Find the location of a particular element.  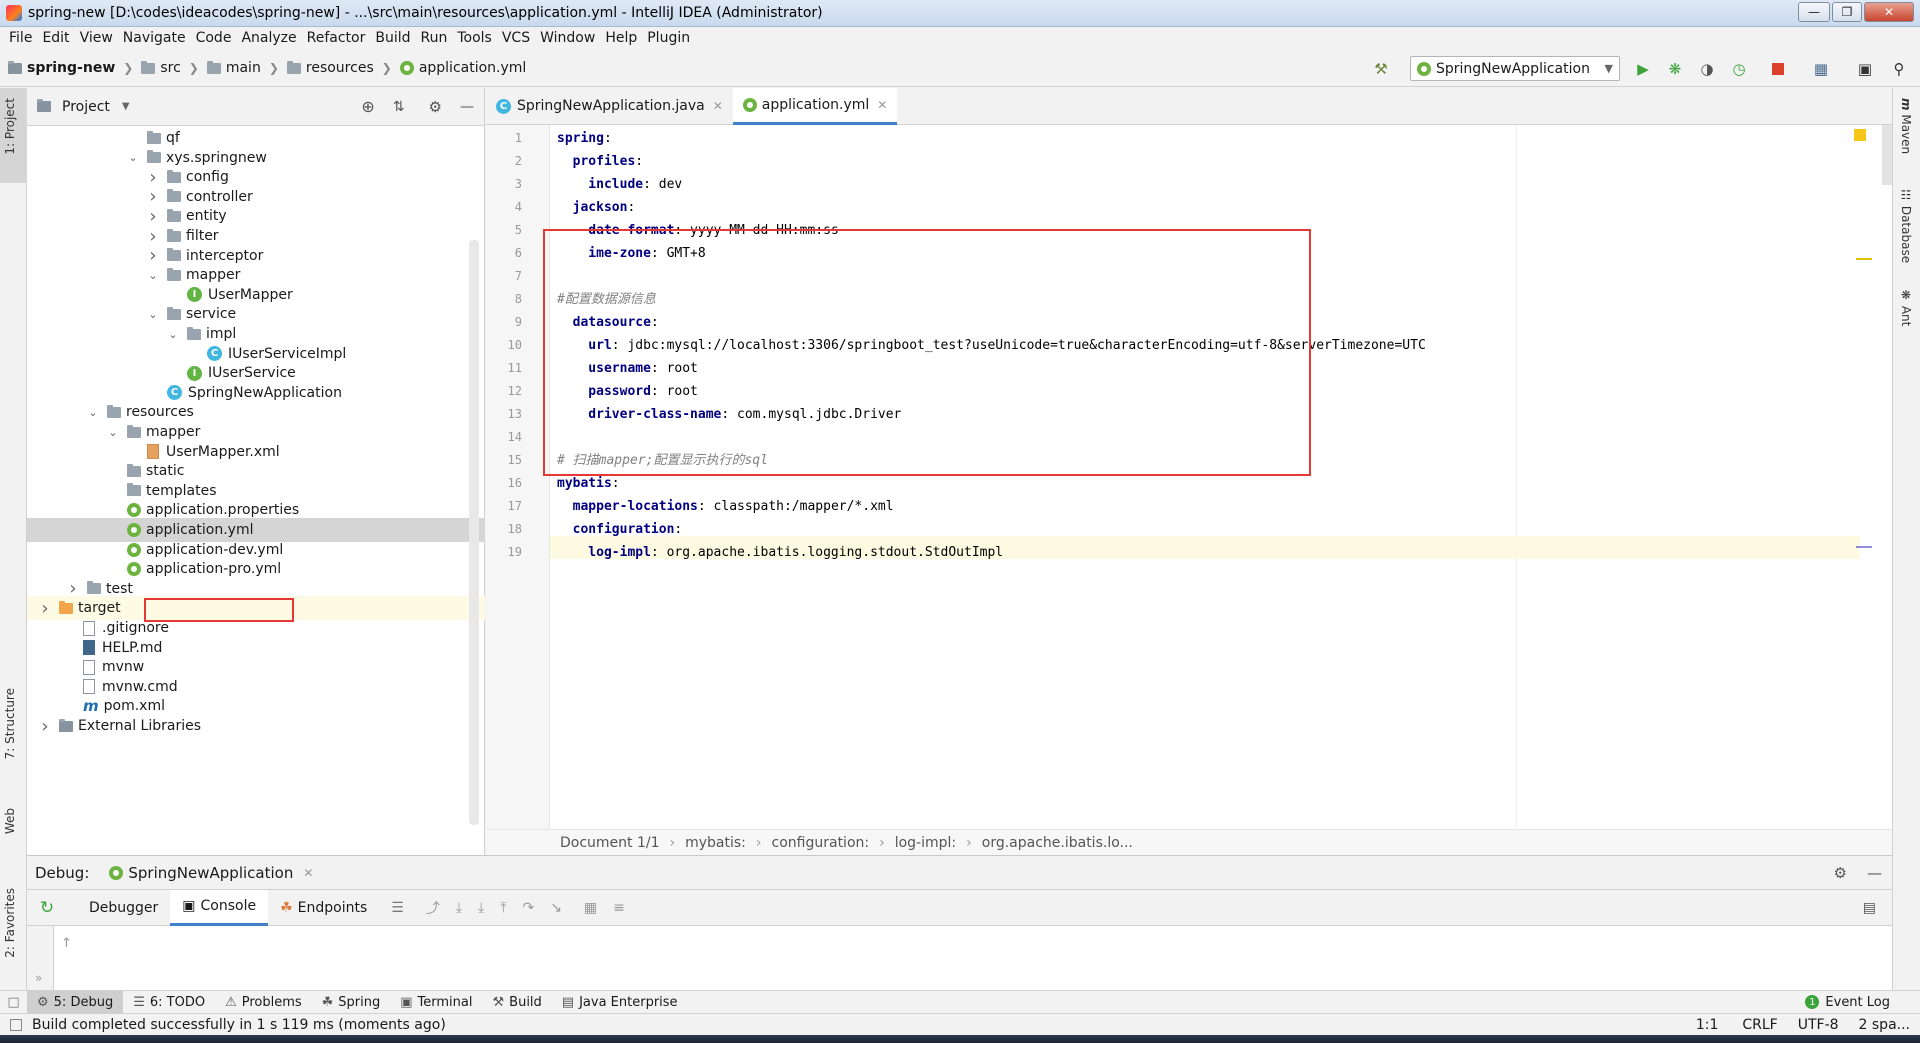

nav-crumb: src ❯ is located at coordinates (170, 68).